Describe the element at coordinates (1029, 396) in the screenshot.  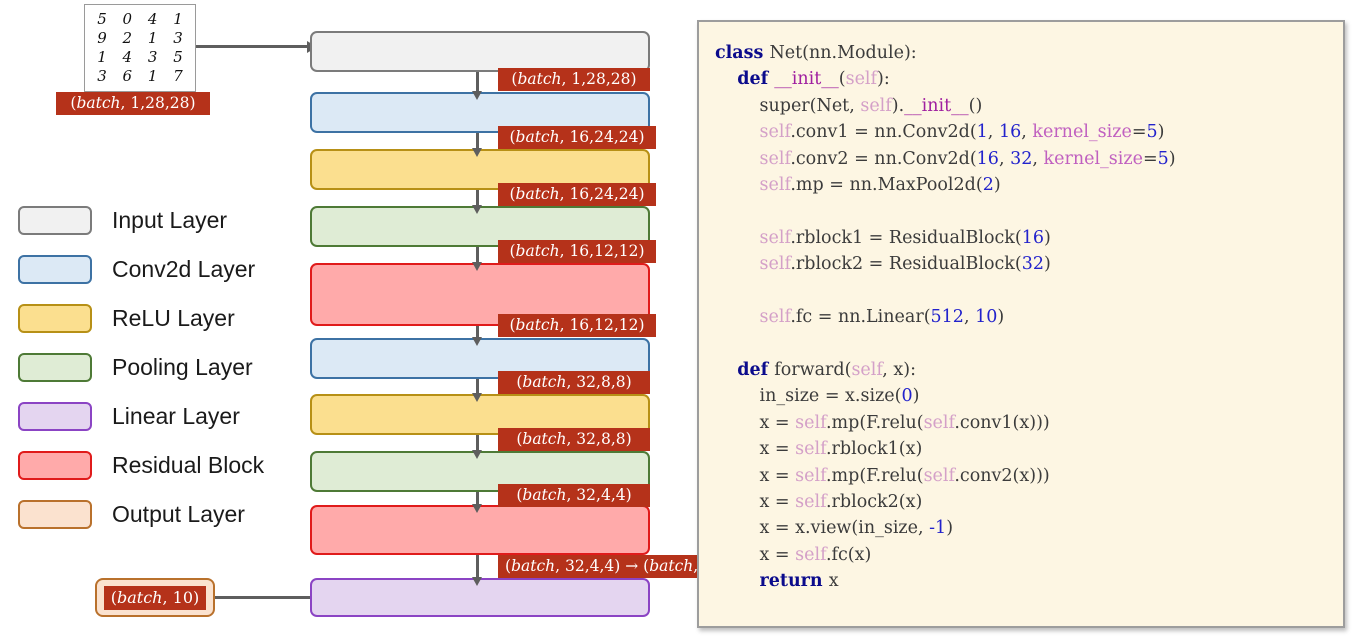
I see `code-line: in_size = x.size(0)` at that location.